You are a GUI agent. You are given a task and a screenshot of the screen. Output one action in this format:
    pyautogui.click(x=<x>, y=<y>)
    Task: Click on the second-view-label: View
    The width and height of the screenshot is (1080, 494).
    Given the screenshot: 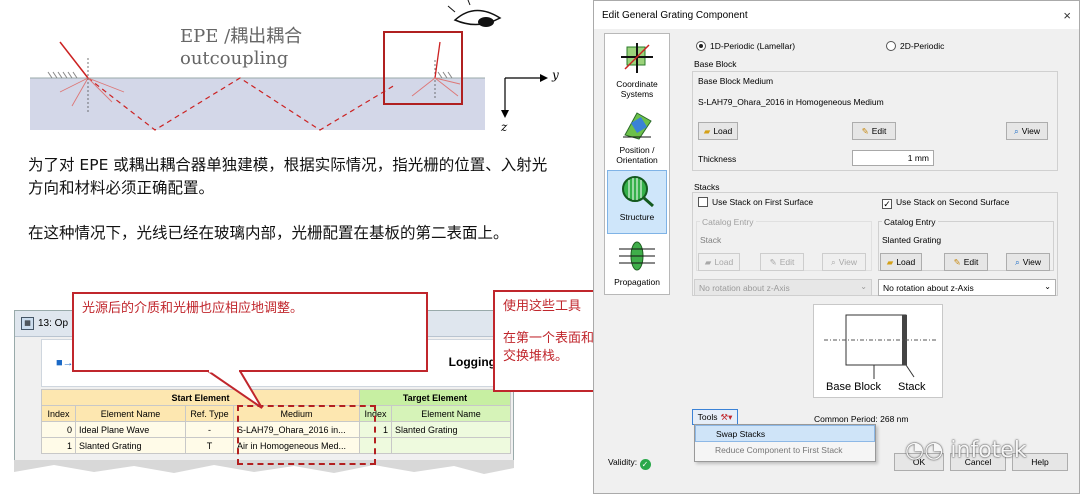 What is the action you would take?
    pyautogui.click(x=1032, y=262)
    